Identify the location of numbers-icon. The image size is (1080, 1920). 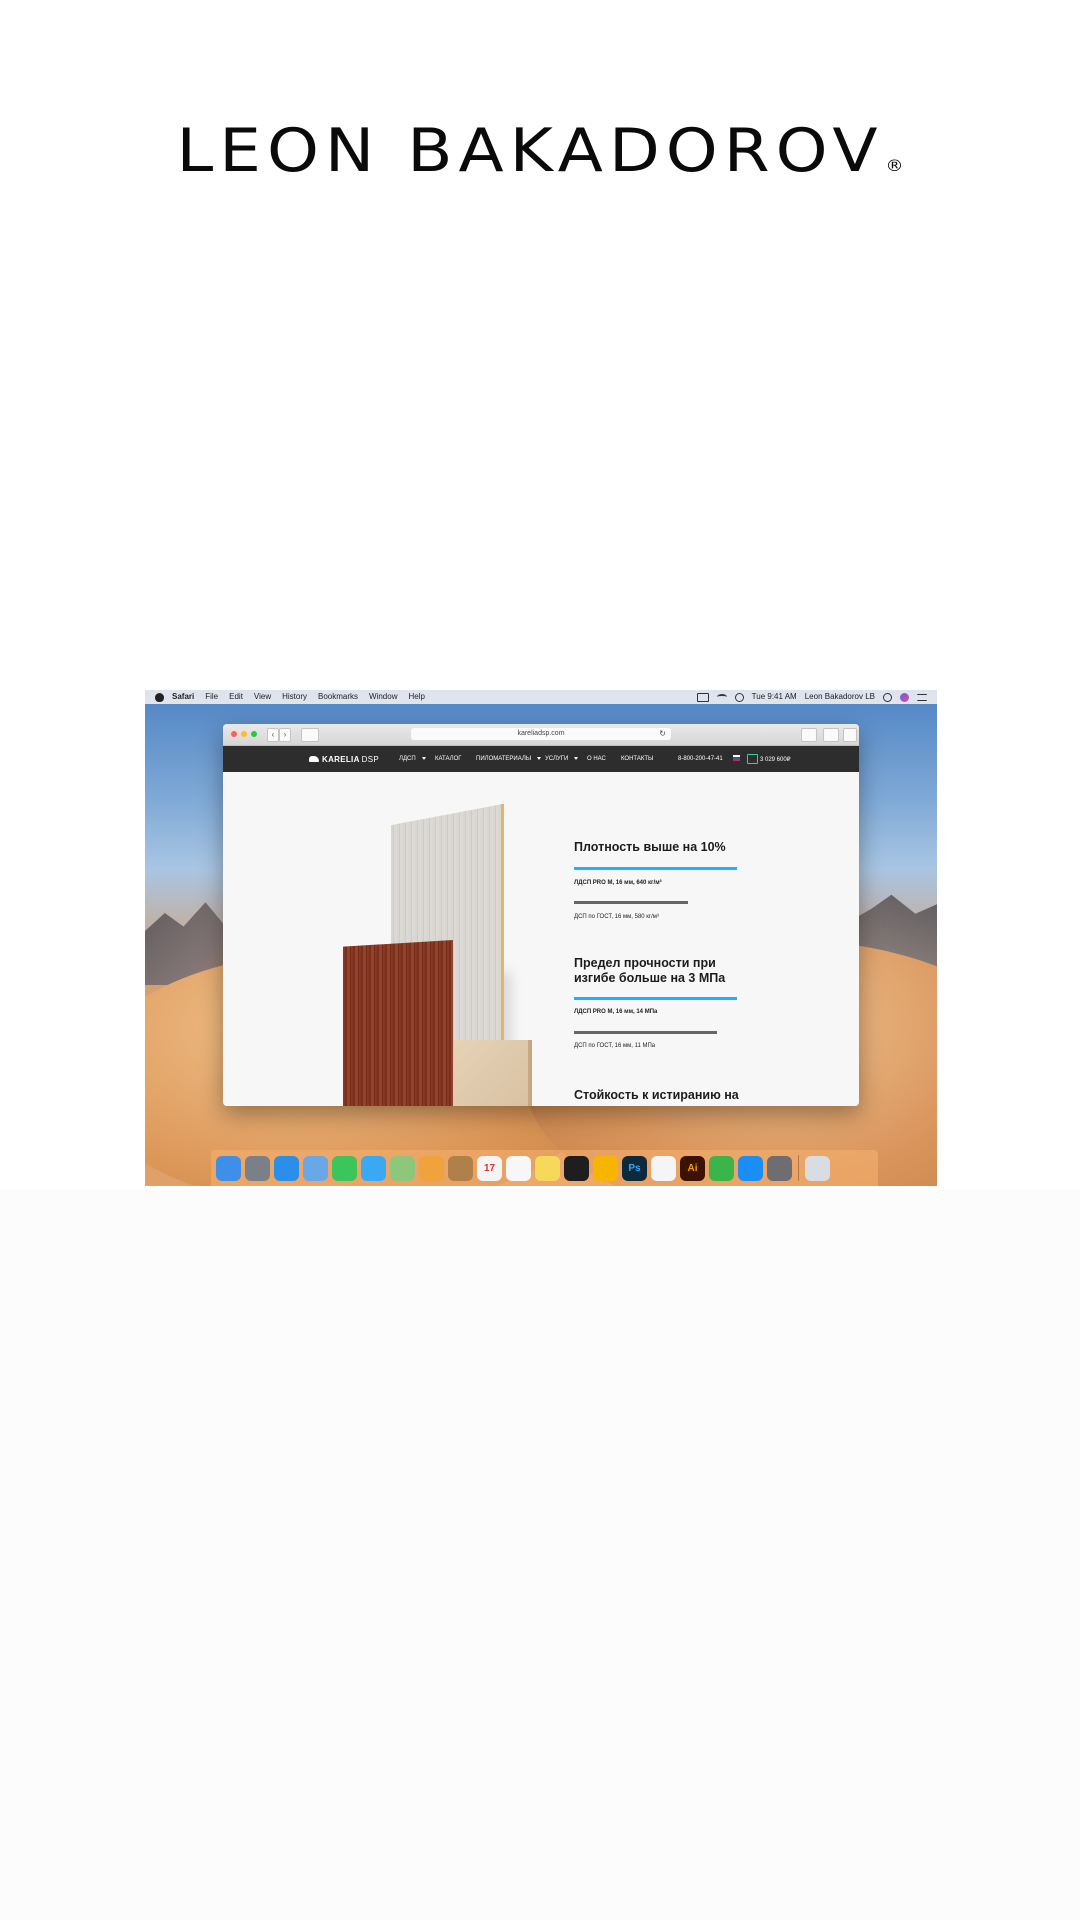
(721, 1168).